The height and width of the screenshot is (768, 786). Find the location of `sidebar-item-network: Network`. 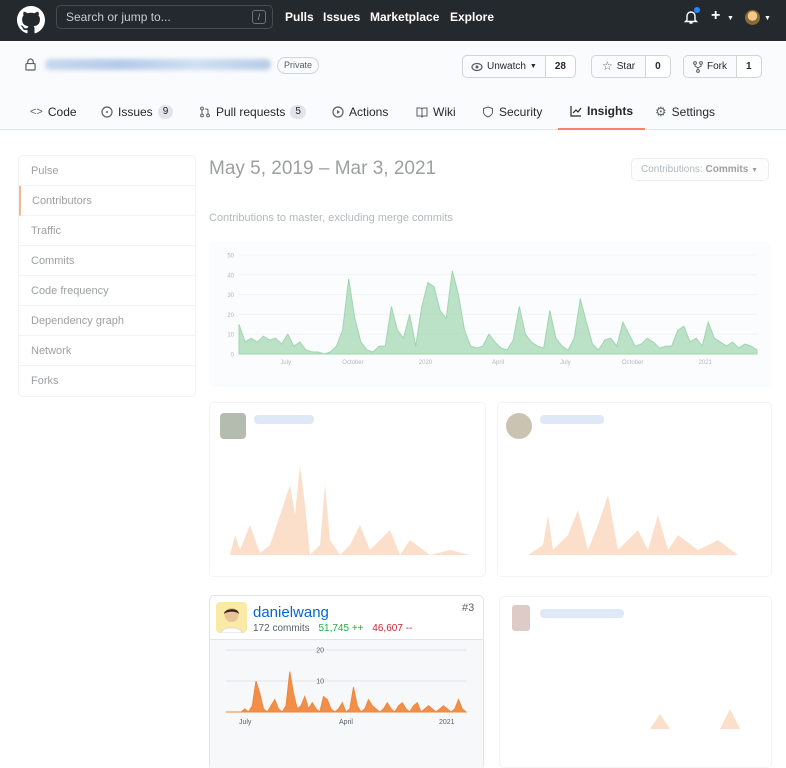

sidebar-item-network: Network is located at coordinates (107, 351).